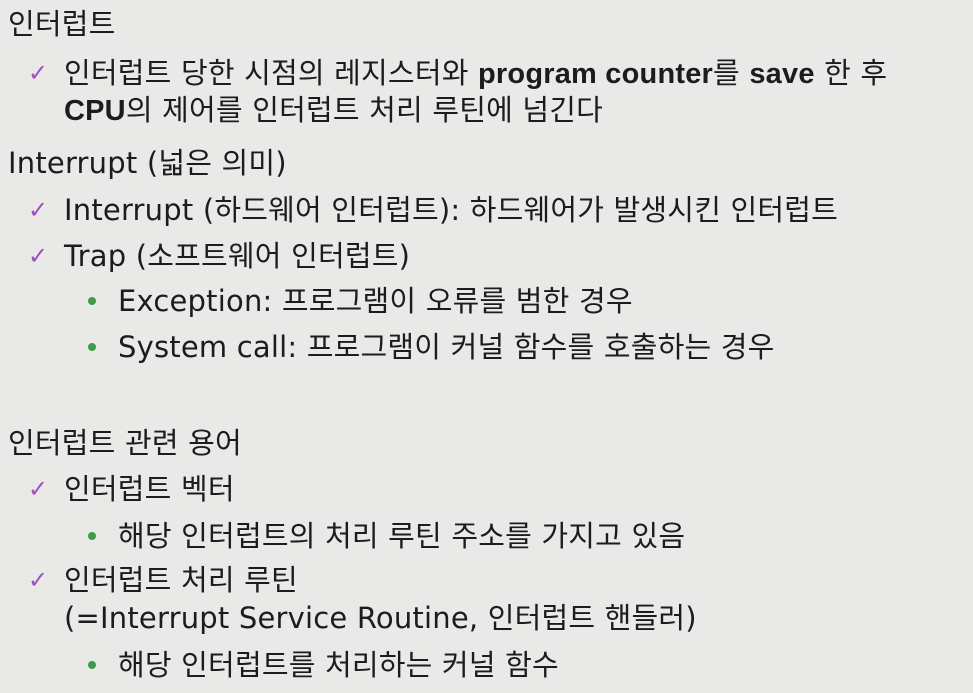  I want to click on section-heading-interrupt: 인터럽트, so click(62, 24).